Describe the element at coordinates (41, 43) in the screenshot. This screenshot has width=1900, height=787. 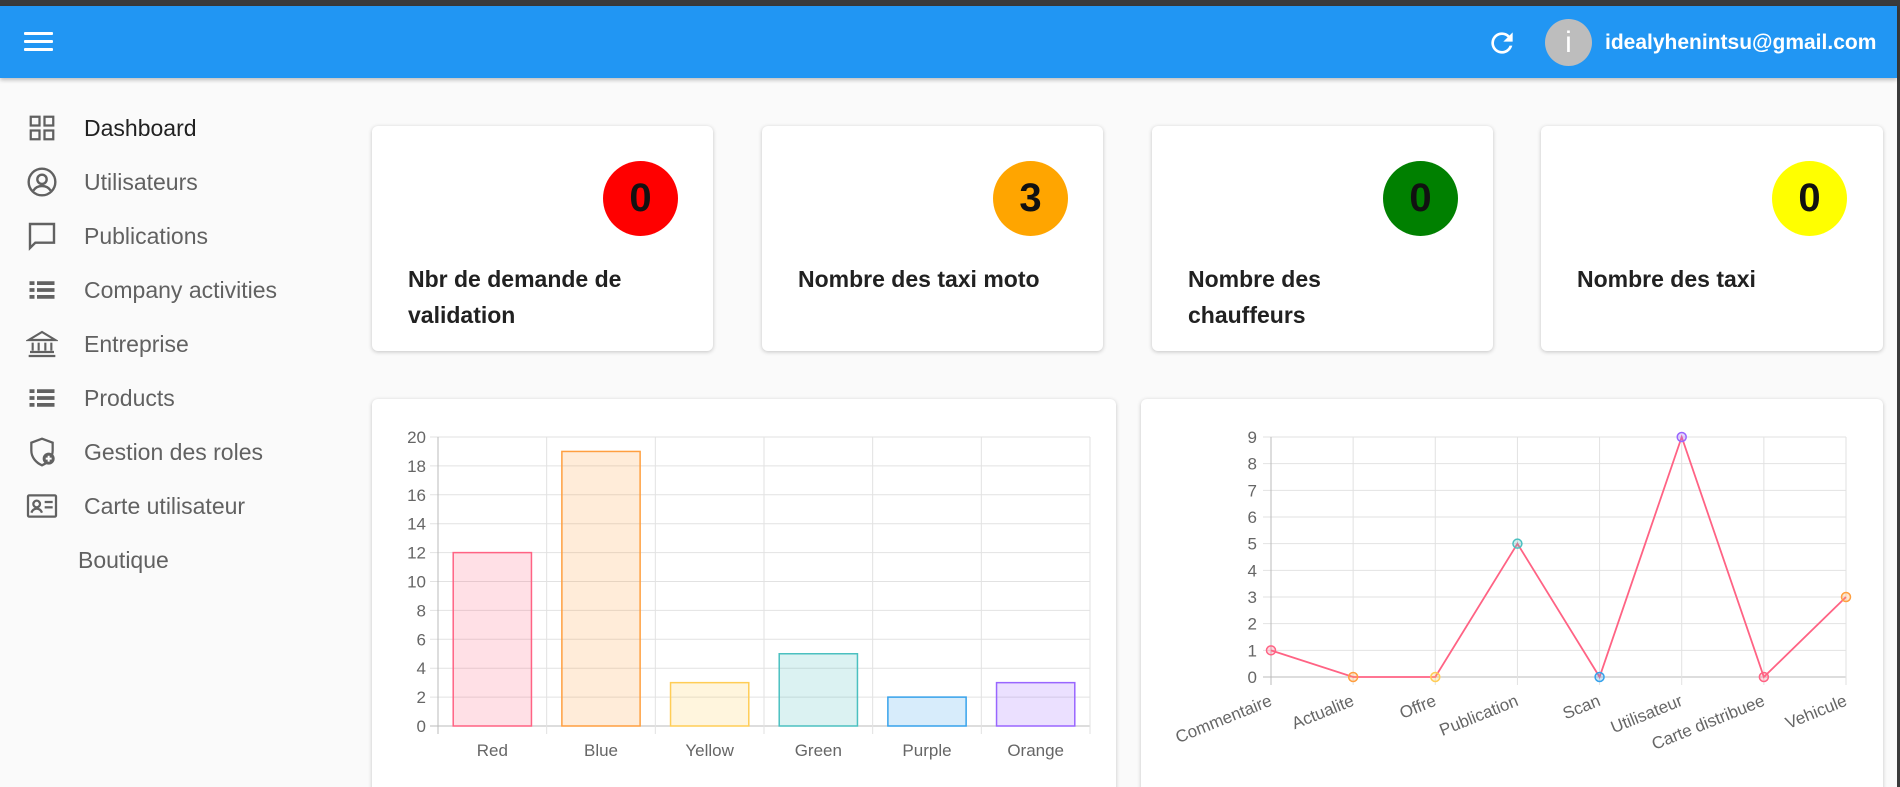
I see `menu-icon` at that location.